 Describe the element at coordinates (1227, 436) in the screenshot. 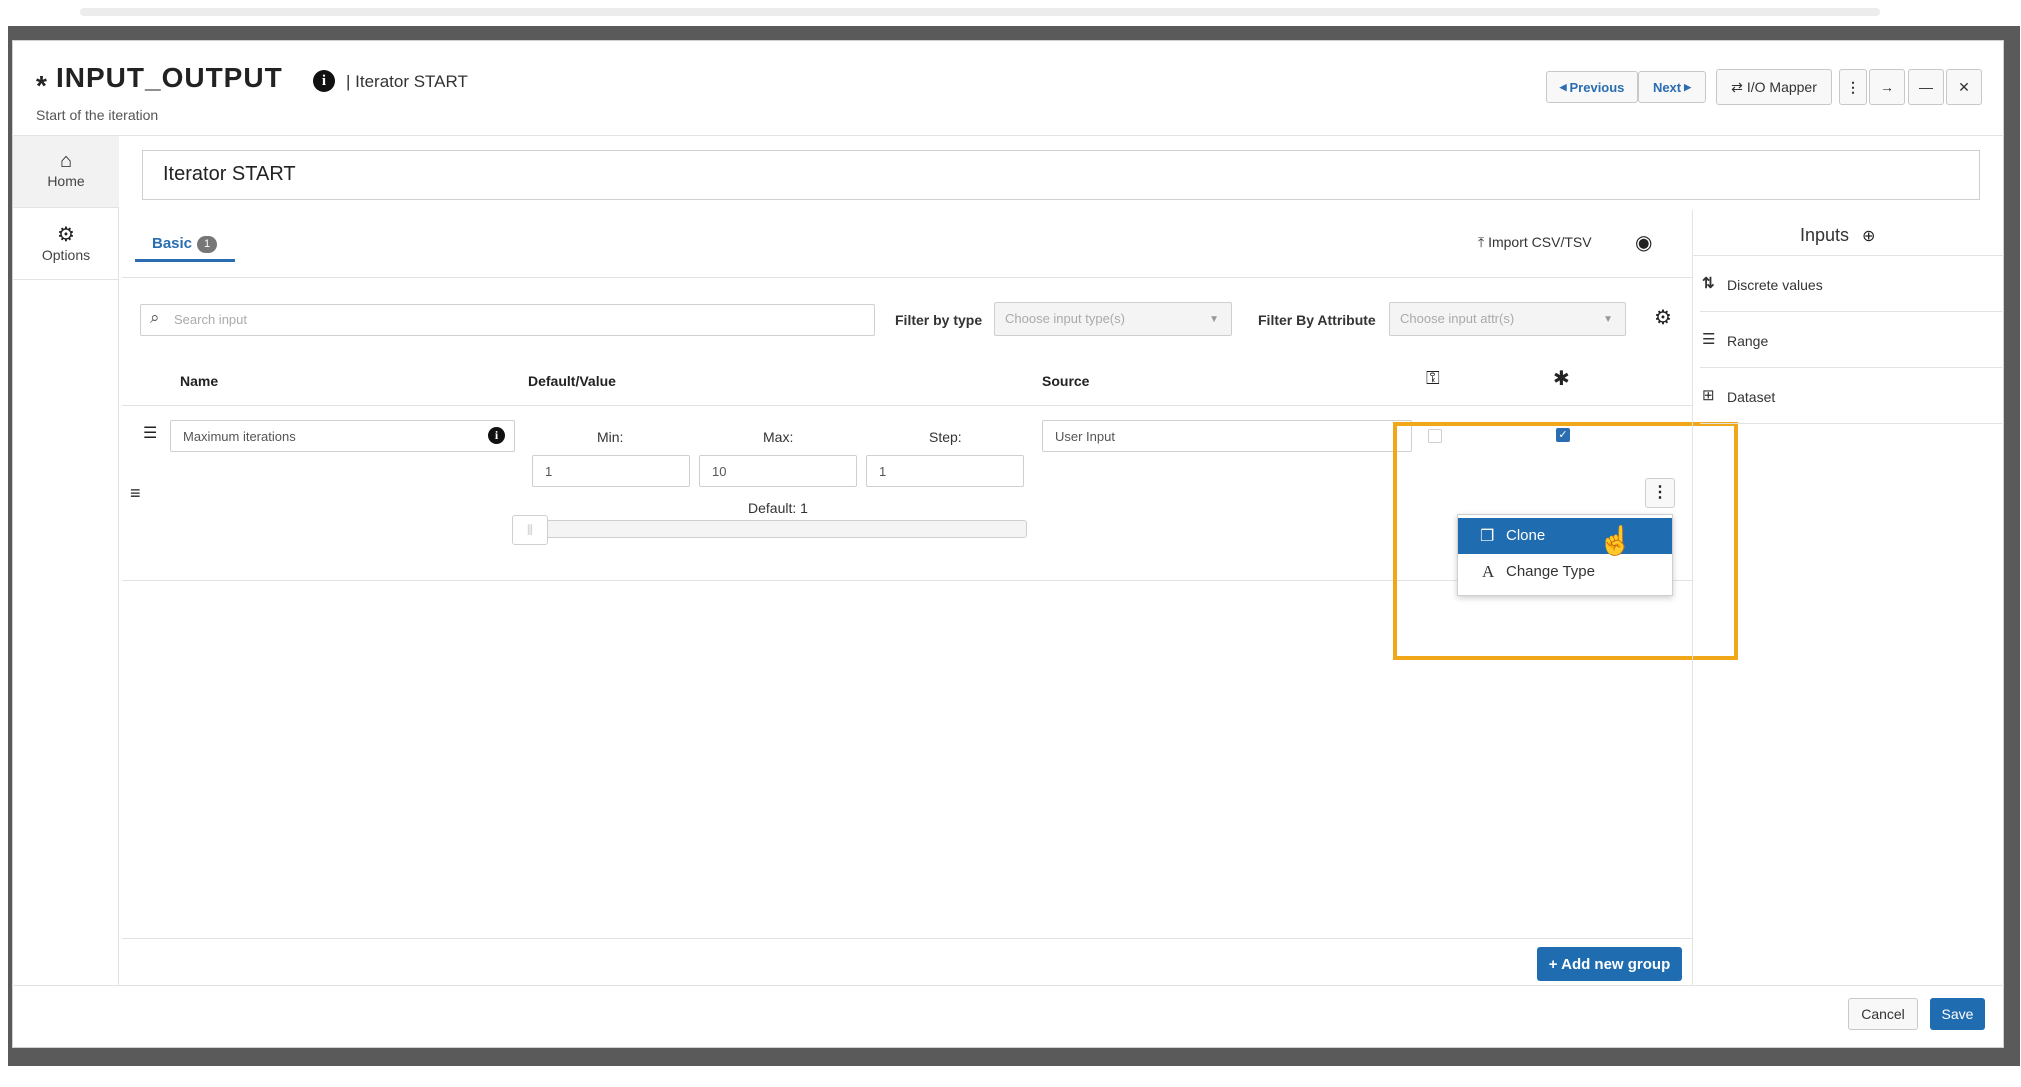

I see `source-select: User Input` at that location.